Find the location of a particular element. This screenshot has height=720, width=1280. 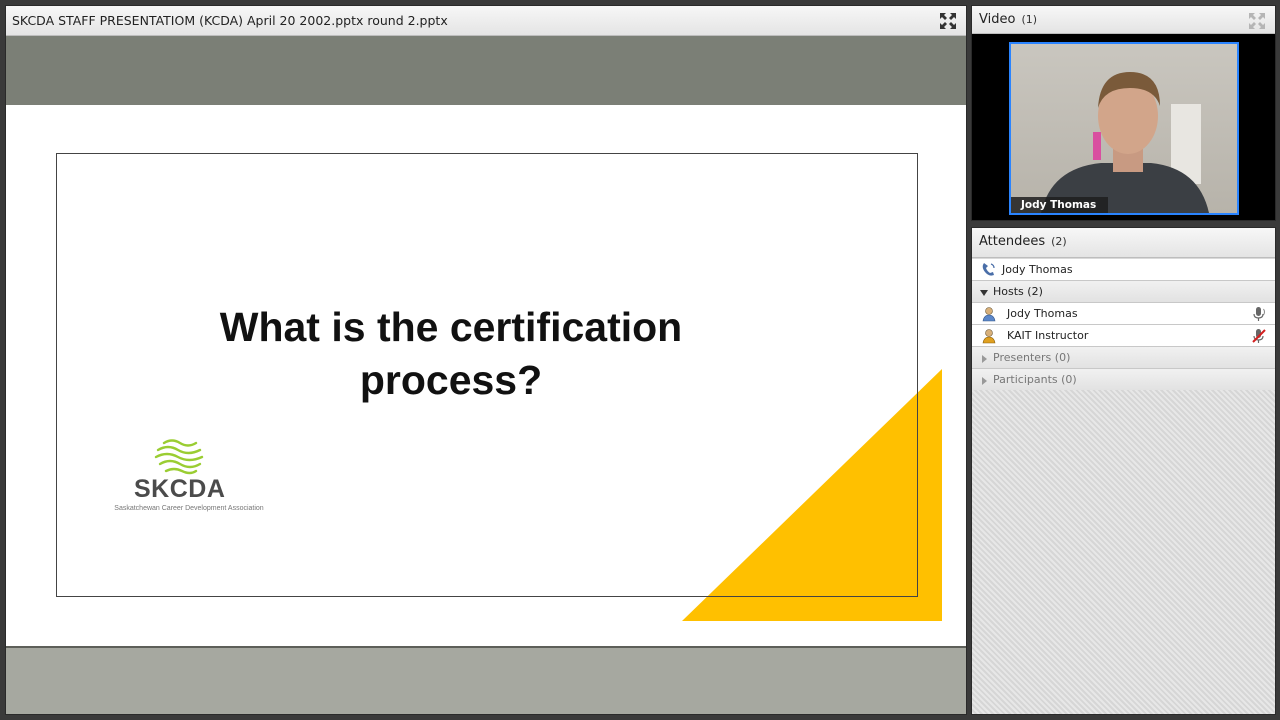

host-name: Jody Thomas is located at coordinates (1042, 313).